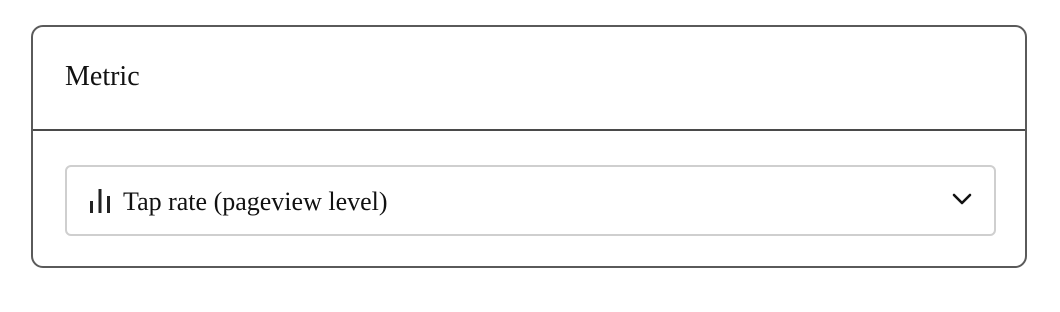  What do you see at coordinates (102, 76) in the screenshot?
I see `card-title: Metric` at bounding box center [102, 76].